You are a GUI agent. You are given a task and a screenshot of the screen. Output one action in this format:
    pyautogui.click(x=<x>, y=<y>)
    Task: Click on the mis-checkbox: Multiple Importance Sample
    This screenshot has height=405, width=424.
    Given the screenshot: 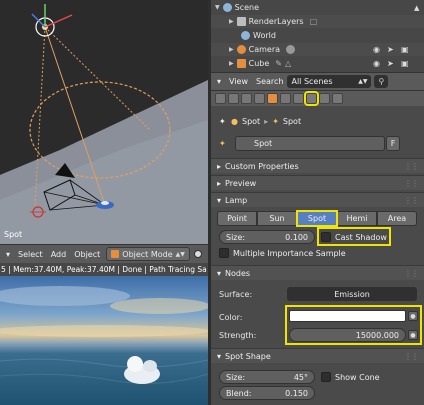 What is the action you would take?
    pyautogui.click(x=282, y=253)
    